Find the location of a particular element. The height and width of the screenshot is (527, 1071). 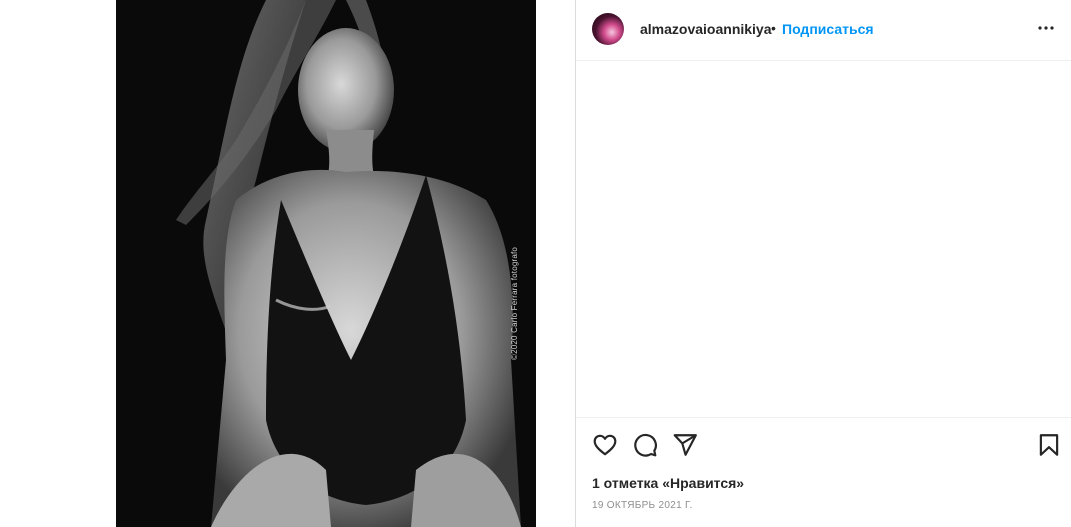

post-date: 19 ОКТЯБРЬ 2021 Г. is located at coordinates (642, 505).